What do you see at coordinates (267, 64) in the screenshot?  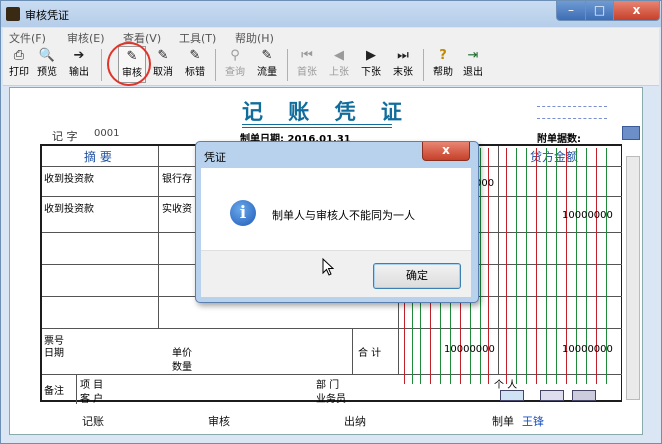 I see `flow-button: ✎ 流量` at bounding box center [267, 64].